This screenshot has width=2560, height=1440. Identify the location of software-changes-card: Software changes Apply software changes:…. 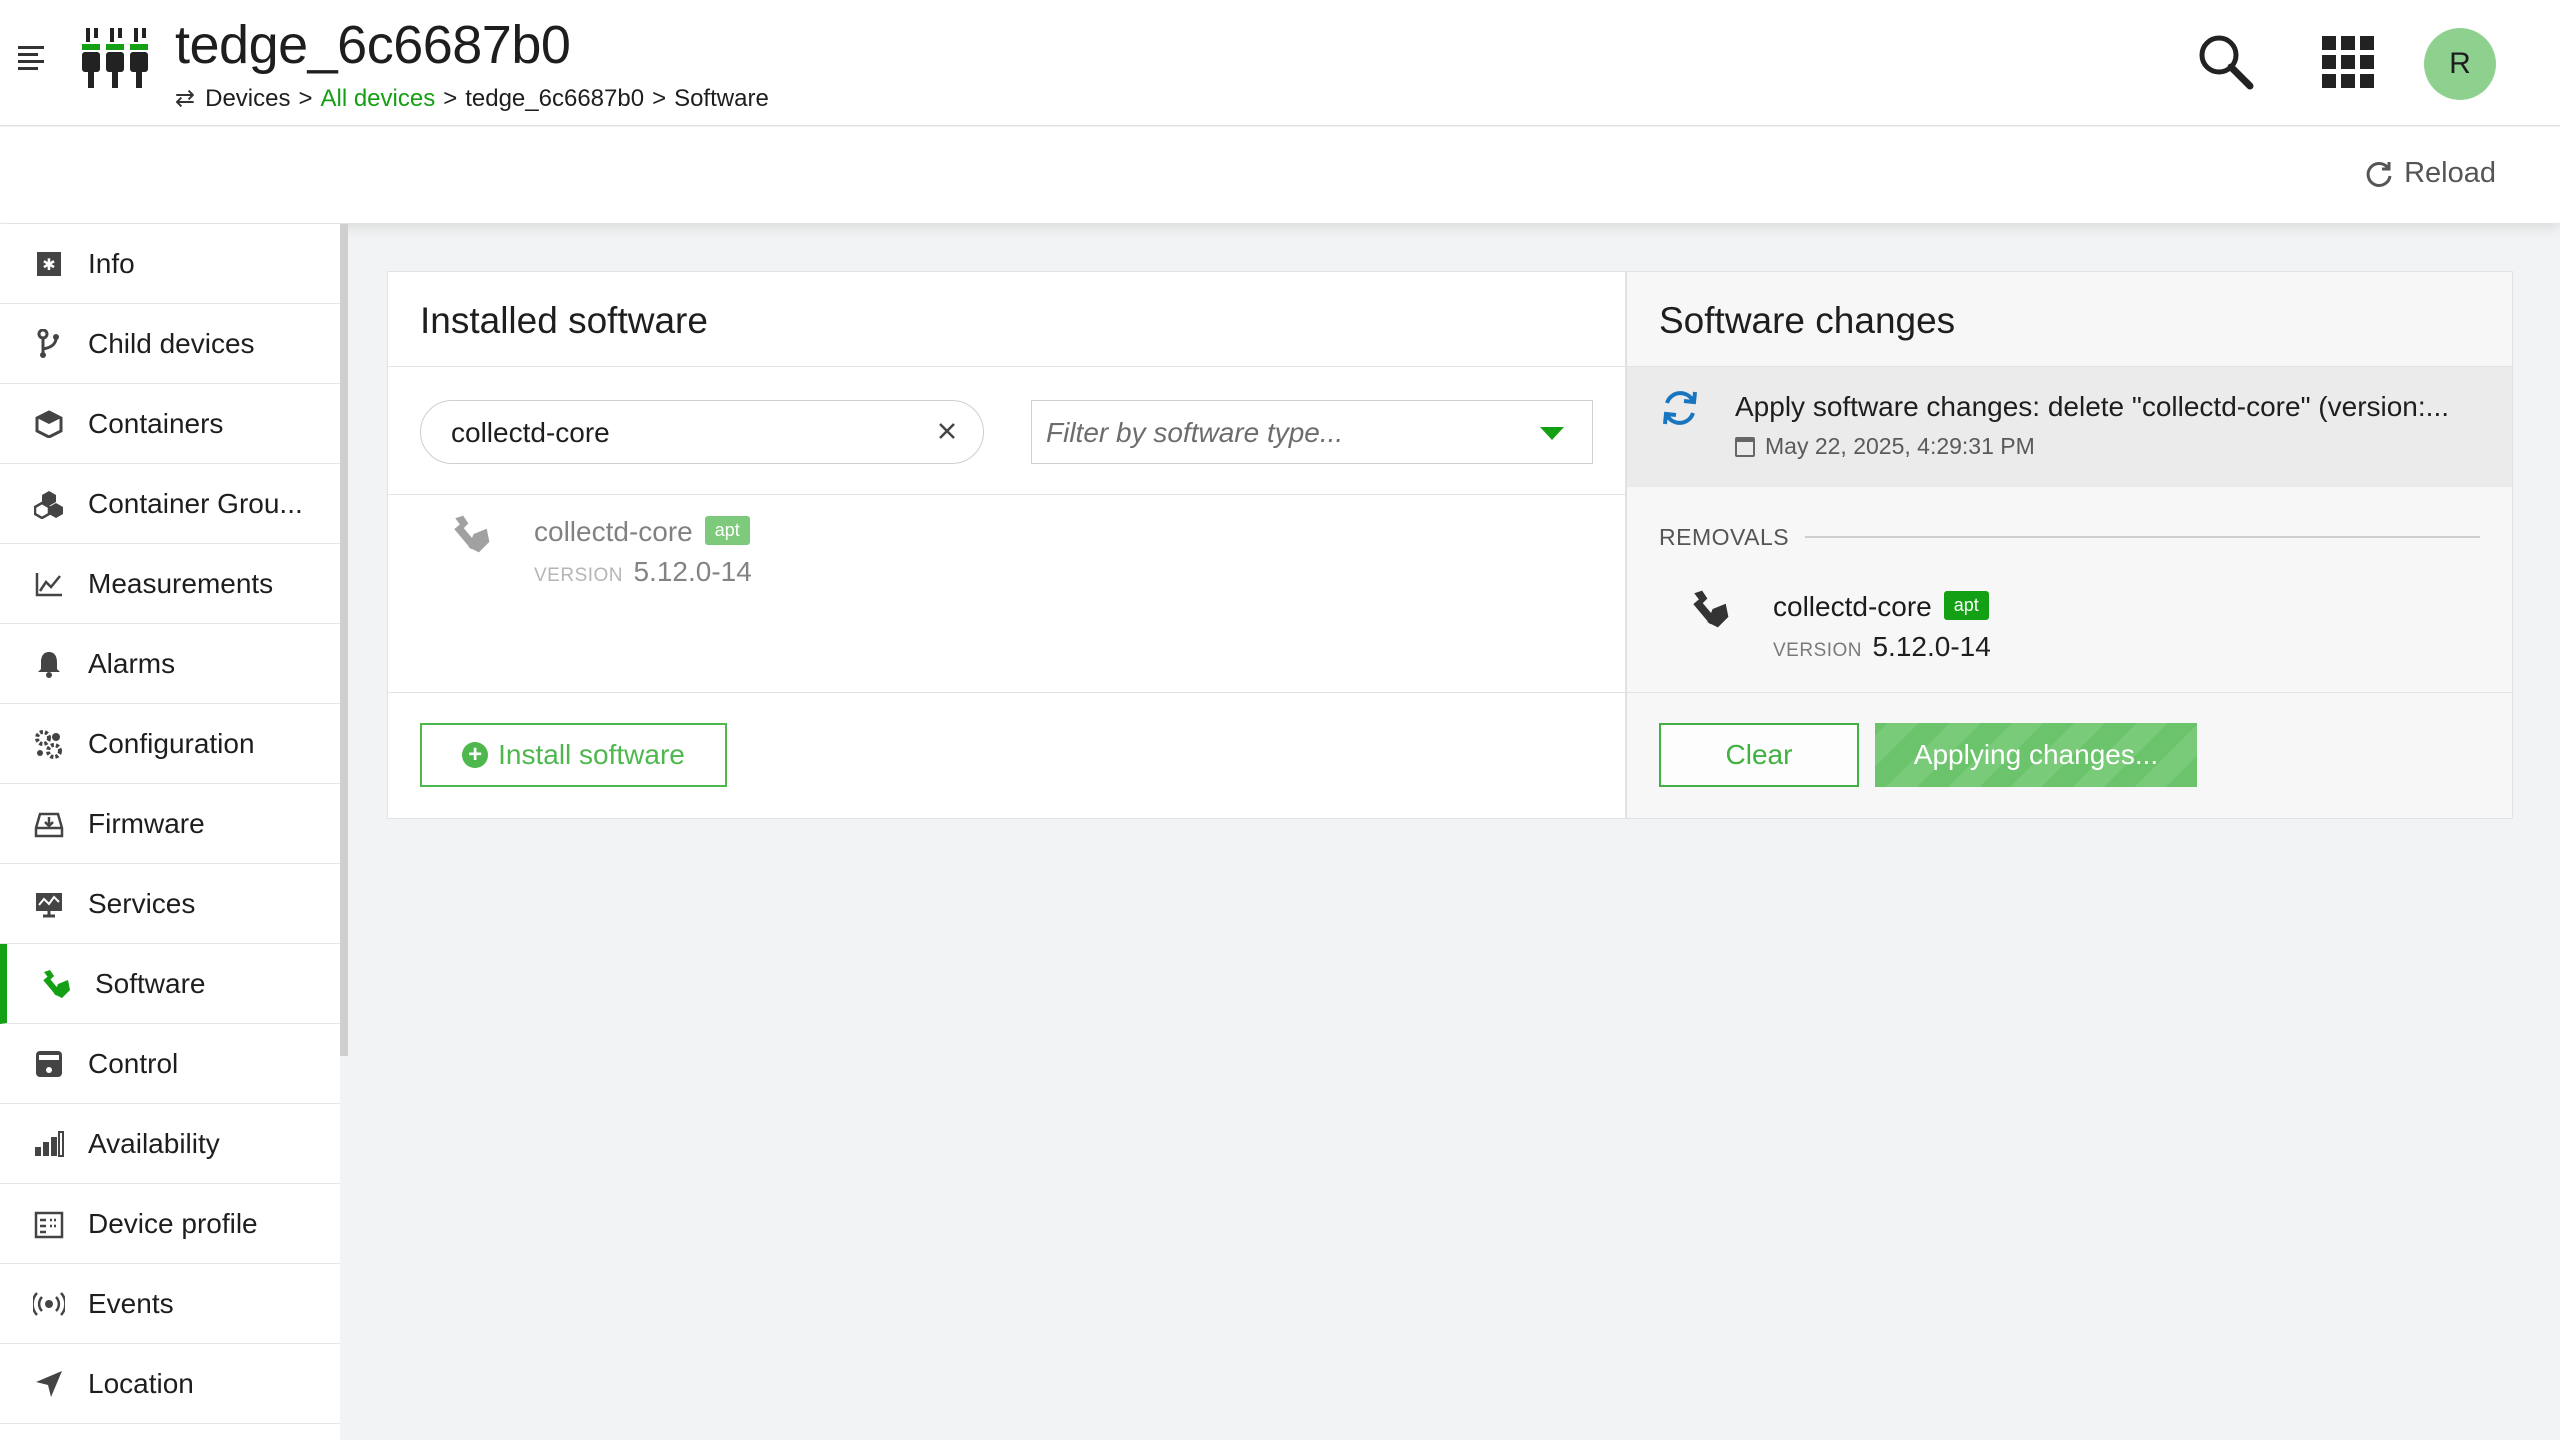
(2069, 545).